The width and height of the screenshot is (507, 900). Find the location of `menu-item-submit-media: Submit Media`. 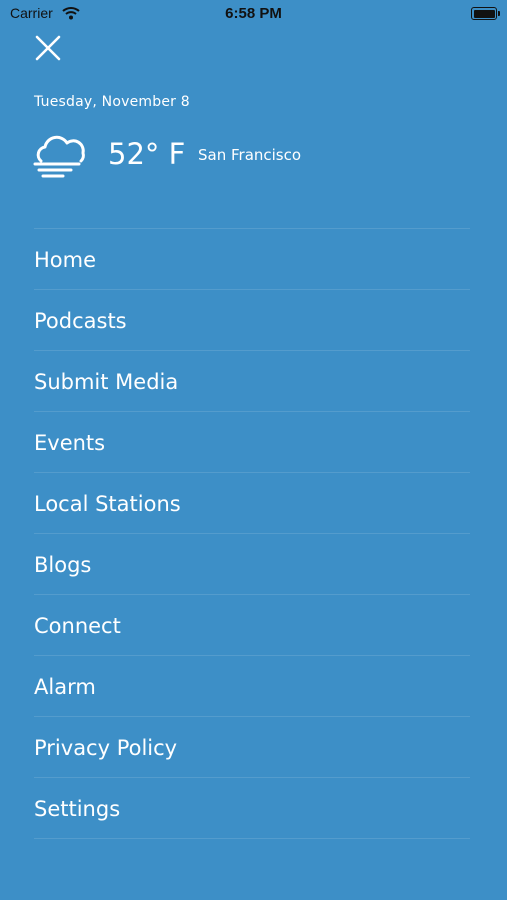

menu-item-submit-media: Submit Media is located at coordinates (252, 381).